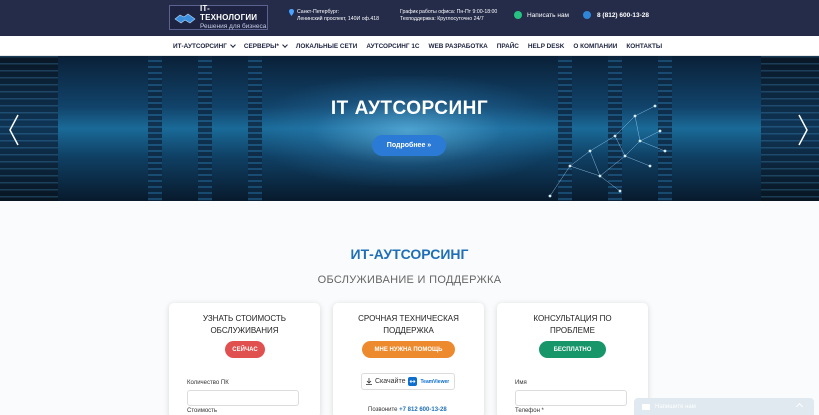 This screenshot has height=415, width=819. I want to click on pc-count-input, so click(243, 398).